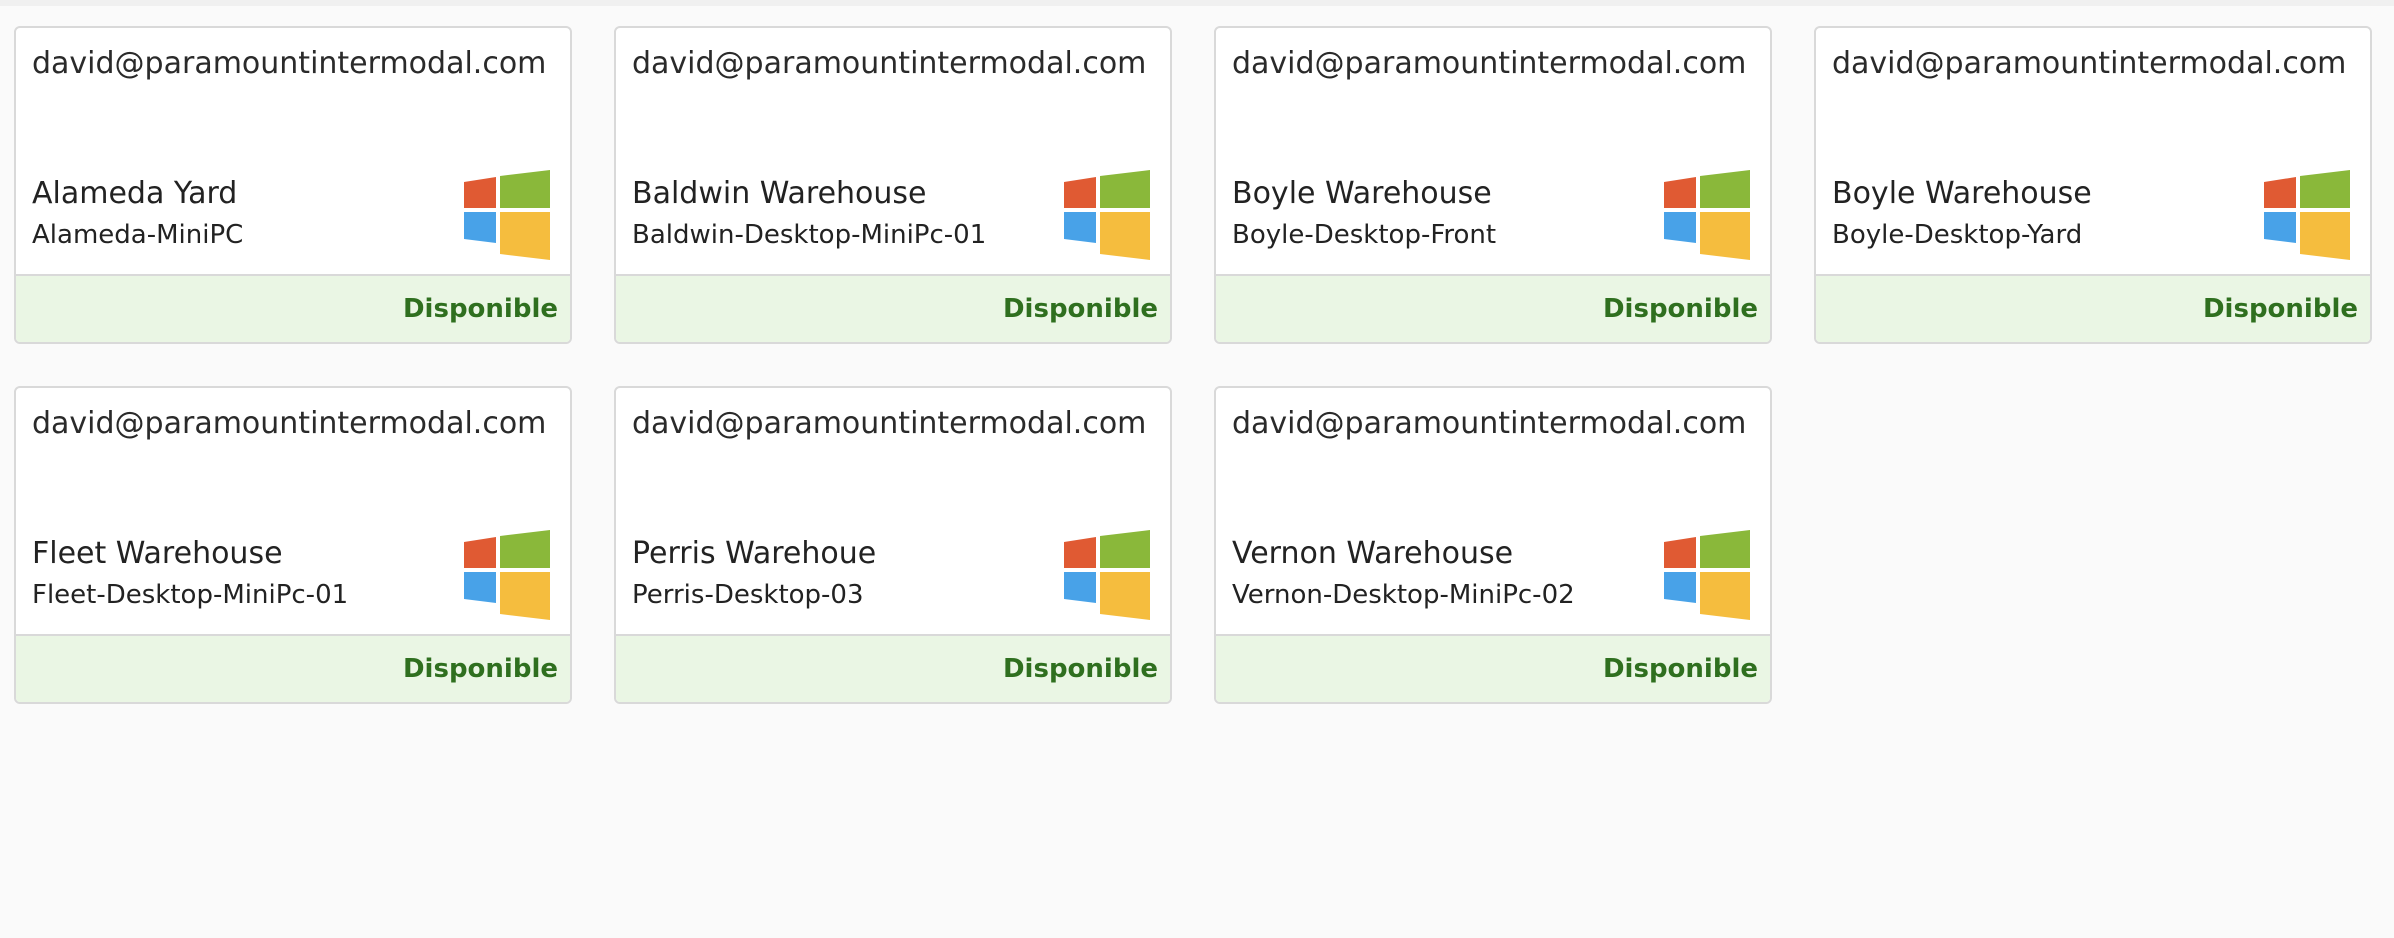 The width and height of the screenshot is (2394, 938). Describe the element at coordinates (1403, 595) in the screenshot. I see `card-host-name: Vernon-Desktop-MiniPc-02` at that location.